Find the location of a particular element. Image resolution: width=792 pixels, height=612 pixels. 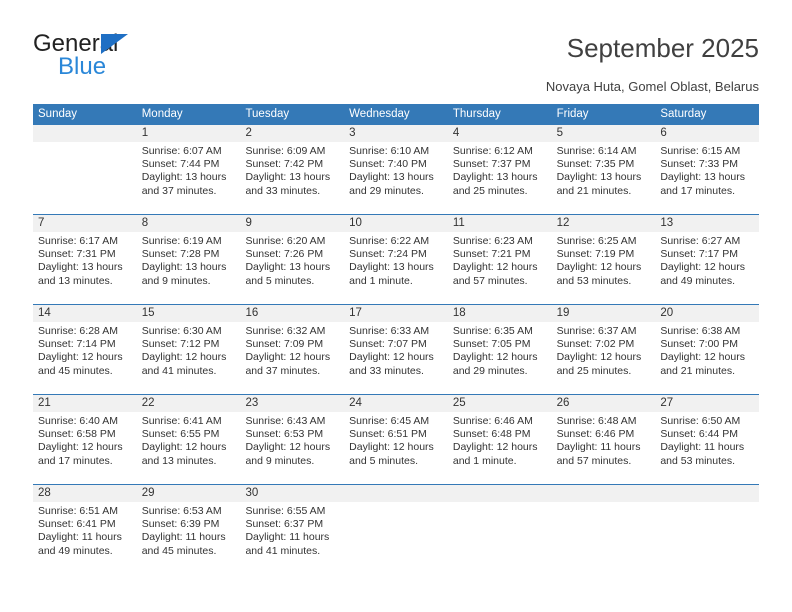

sunset-text: Sunset: 7:05 PM is located at coordinates (491, 344).